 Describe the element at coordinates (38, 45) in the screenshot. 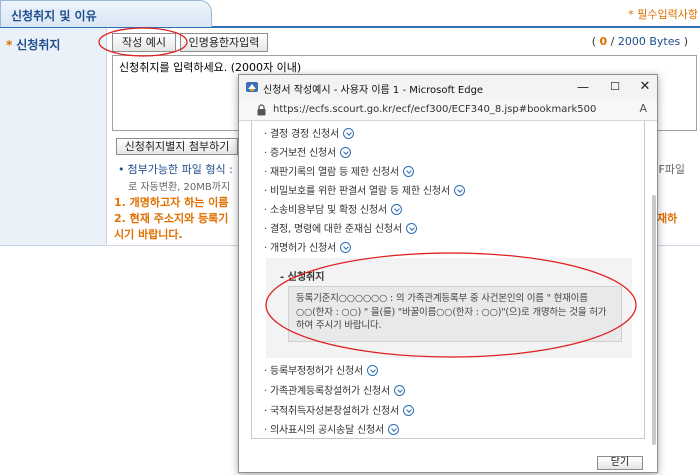

I see `purpose-label: 신청취지` at that location.